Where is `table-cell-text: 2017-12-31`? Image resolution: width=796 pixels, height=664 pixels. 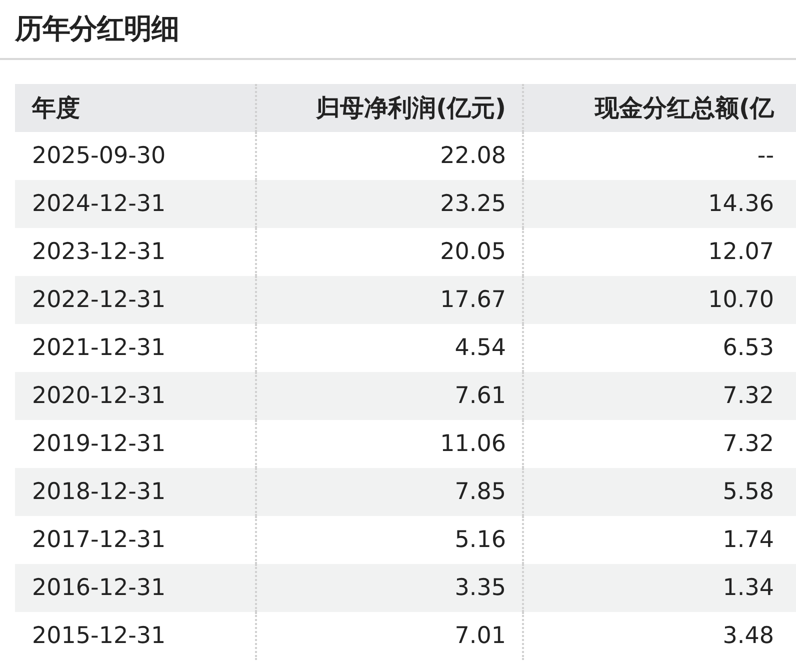
table-cell-text: 2017-12-31 is located at coordinates (99, 540).